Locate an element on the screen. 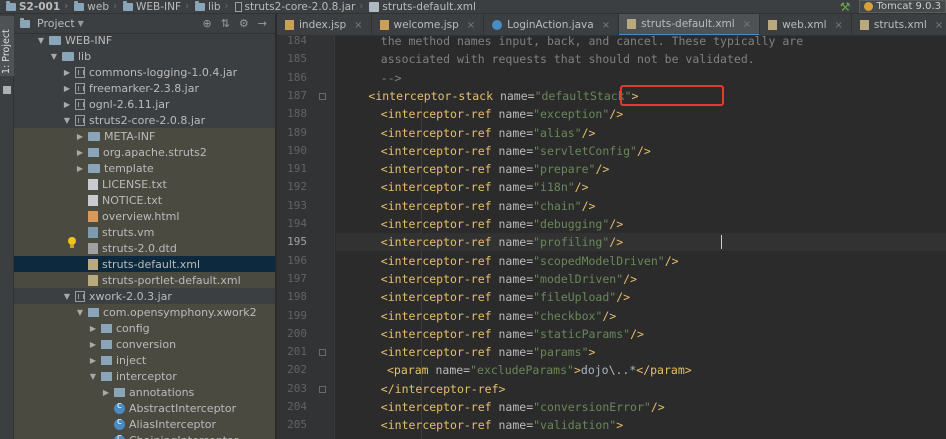 Image resolution: width=946 pixels, height=439 pixels. editor-tab: web.xml × is located at coordinates (806, 24).